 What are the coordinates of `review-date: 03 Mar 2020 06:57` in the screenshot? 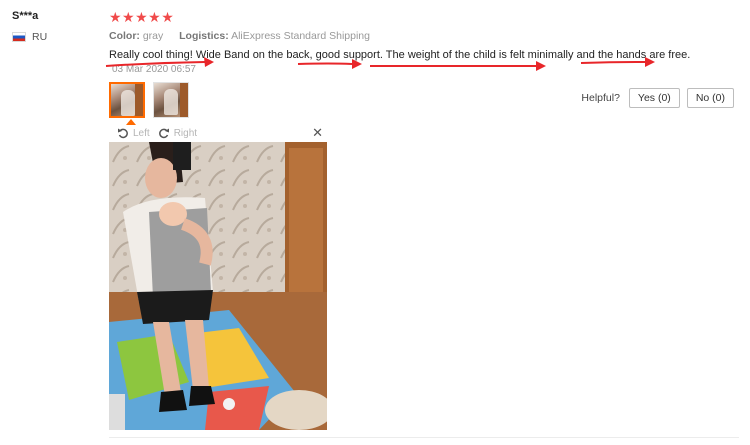 It's located at (154, 69).